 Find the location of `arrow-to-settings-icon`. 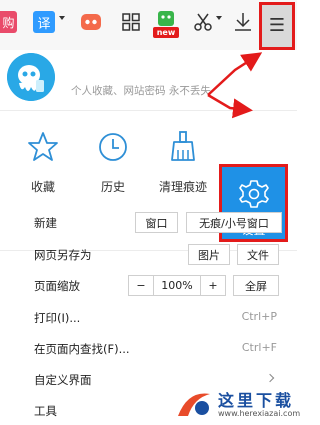

arrow-to-settings-icon is located at coordinates (230, 106).